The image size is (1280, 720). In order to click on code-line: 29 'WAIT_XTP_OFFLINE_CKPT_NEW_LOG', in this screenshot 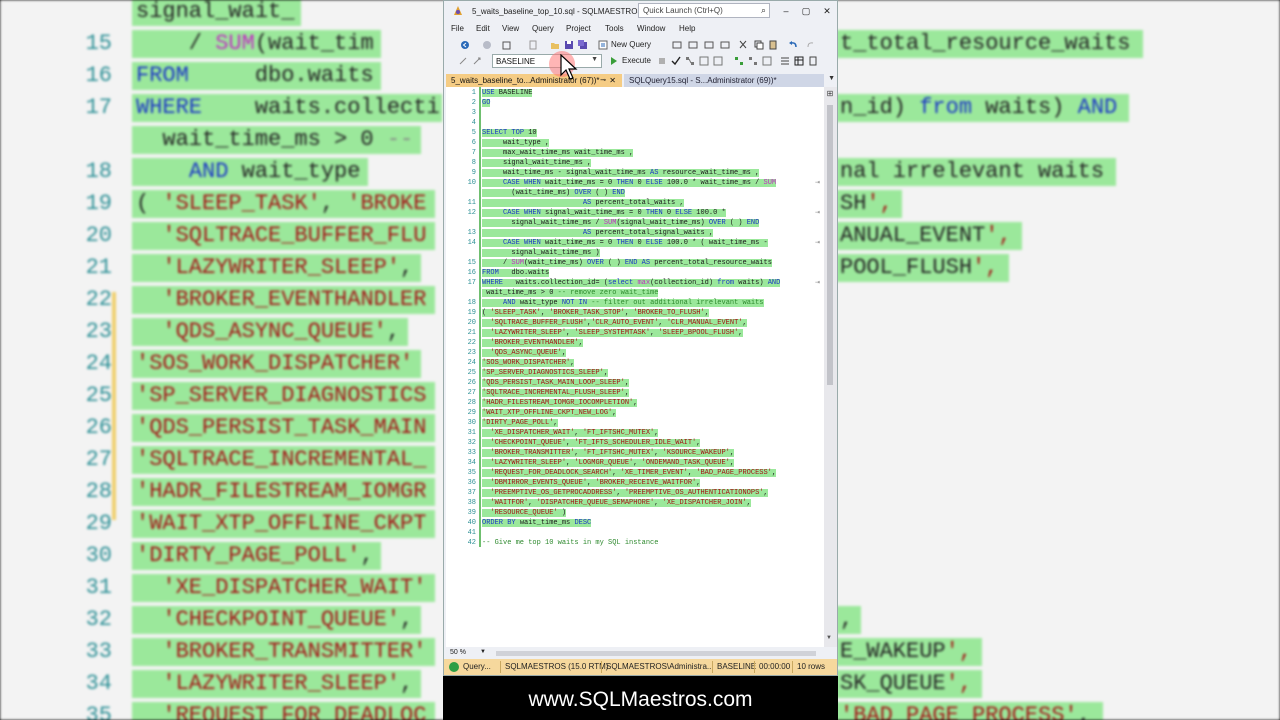, I will do `click(636, 413)`.